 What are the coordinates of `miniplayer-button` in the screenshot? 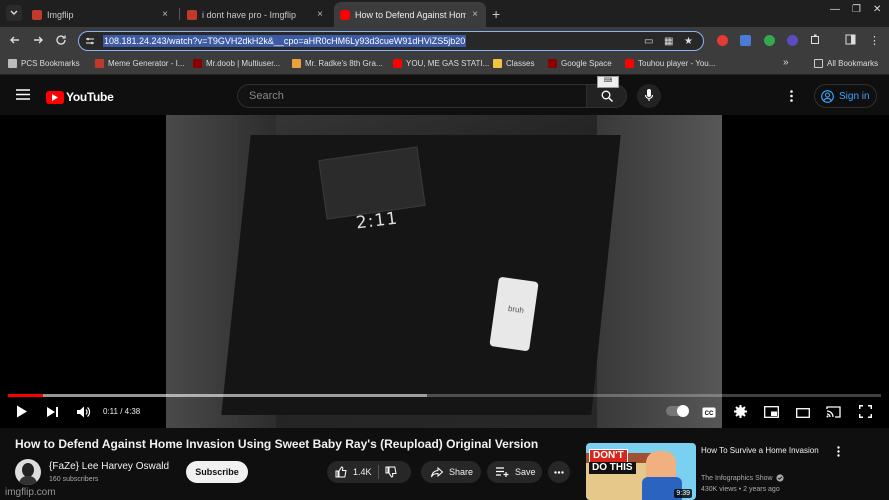 It's located at (771, 414).